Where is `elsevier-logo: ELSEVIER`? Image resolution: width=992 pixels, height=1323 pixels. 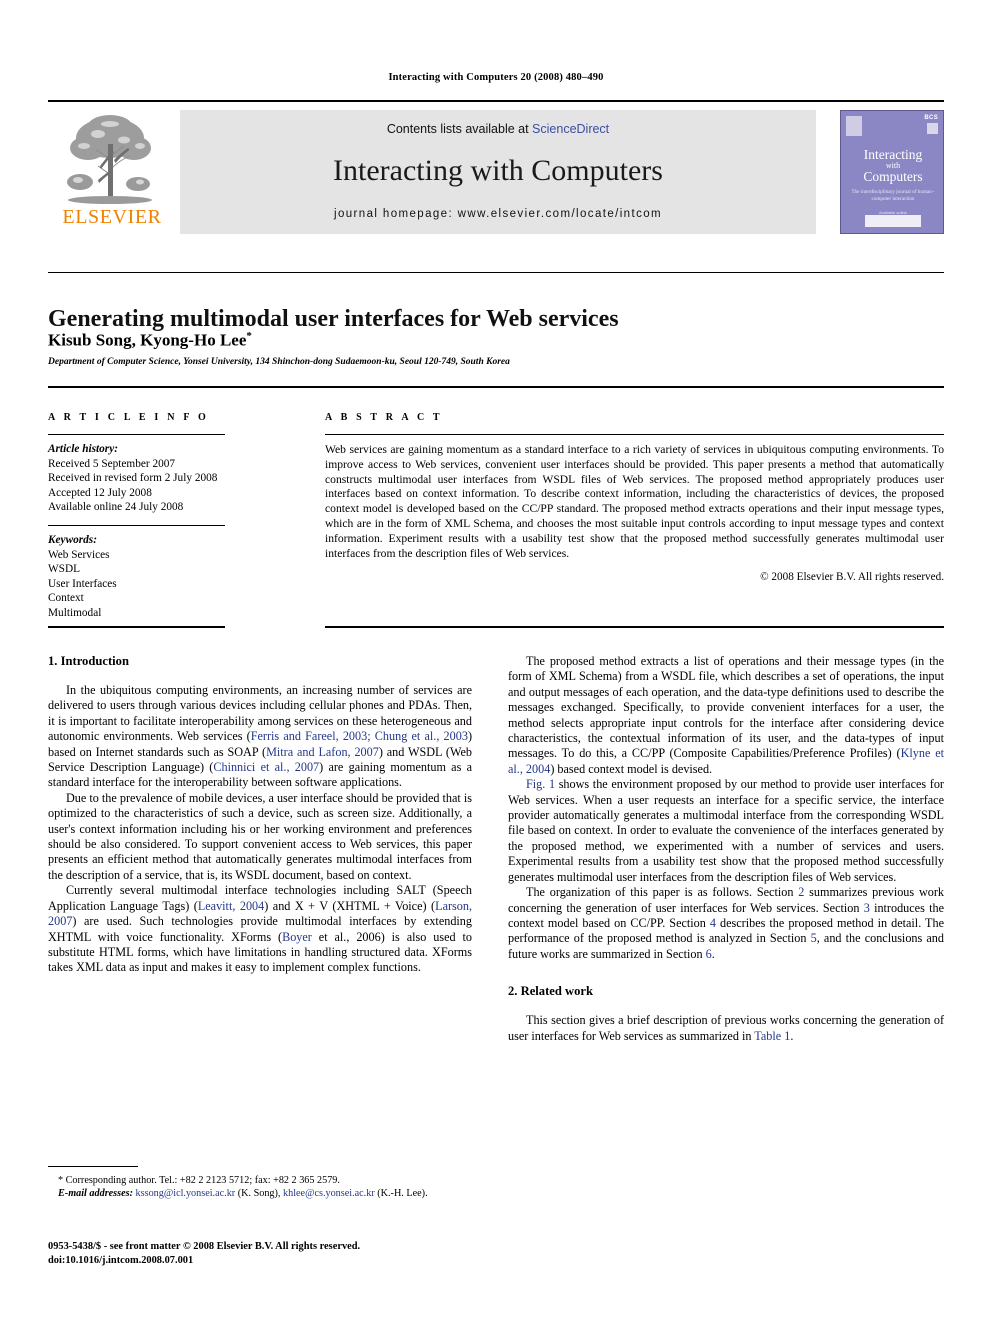
elsevier-logo: ELSEVIER is located at coordinates (112, 172).